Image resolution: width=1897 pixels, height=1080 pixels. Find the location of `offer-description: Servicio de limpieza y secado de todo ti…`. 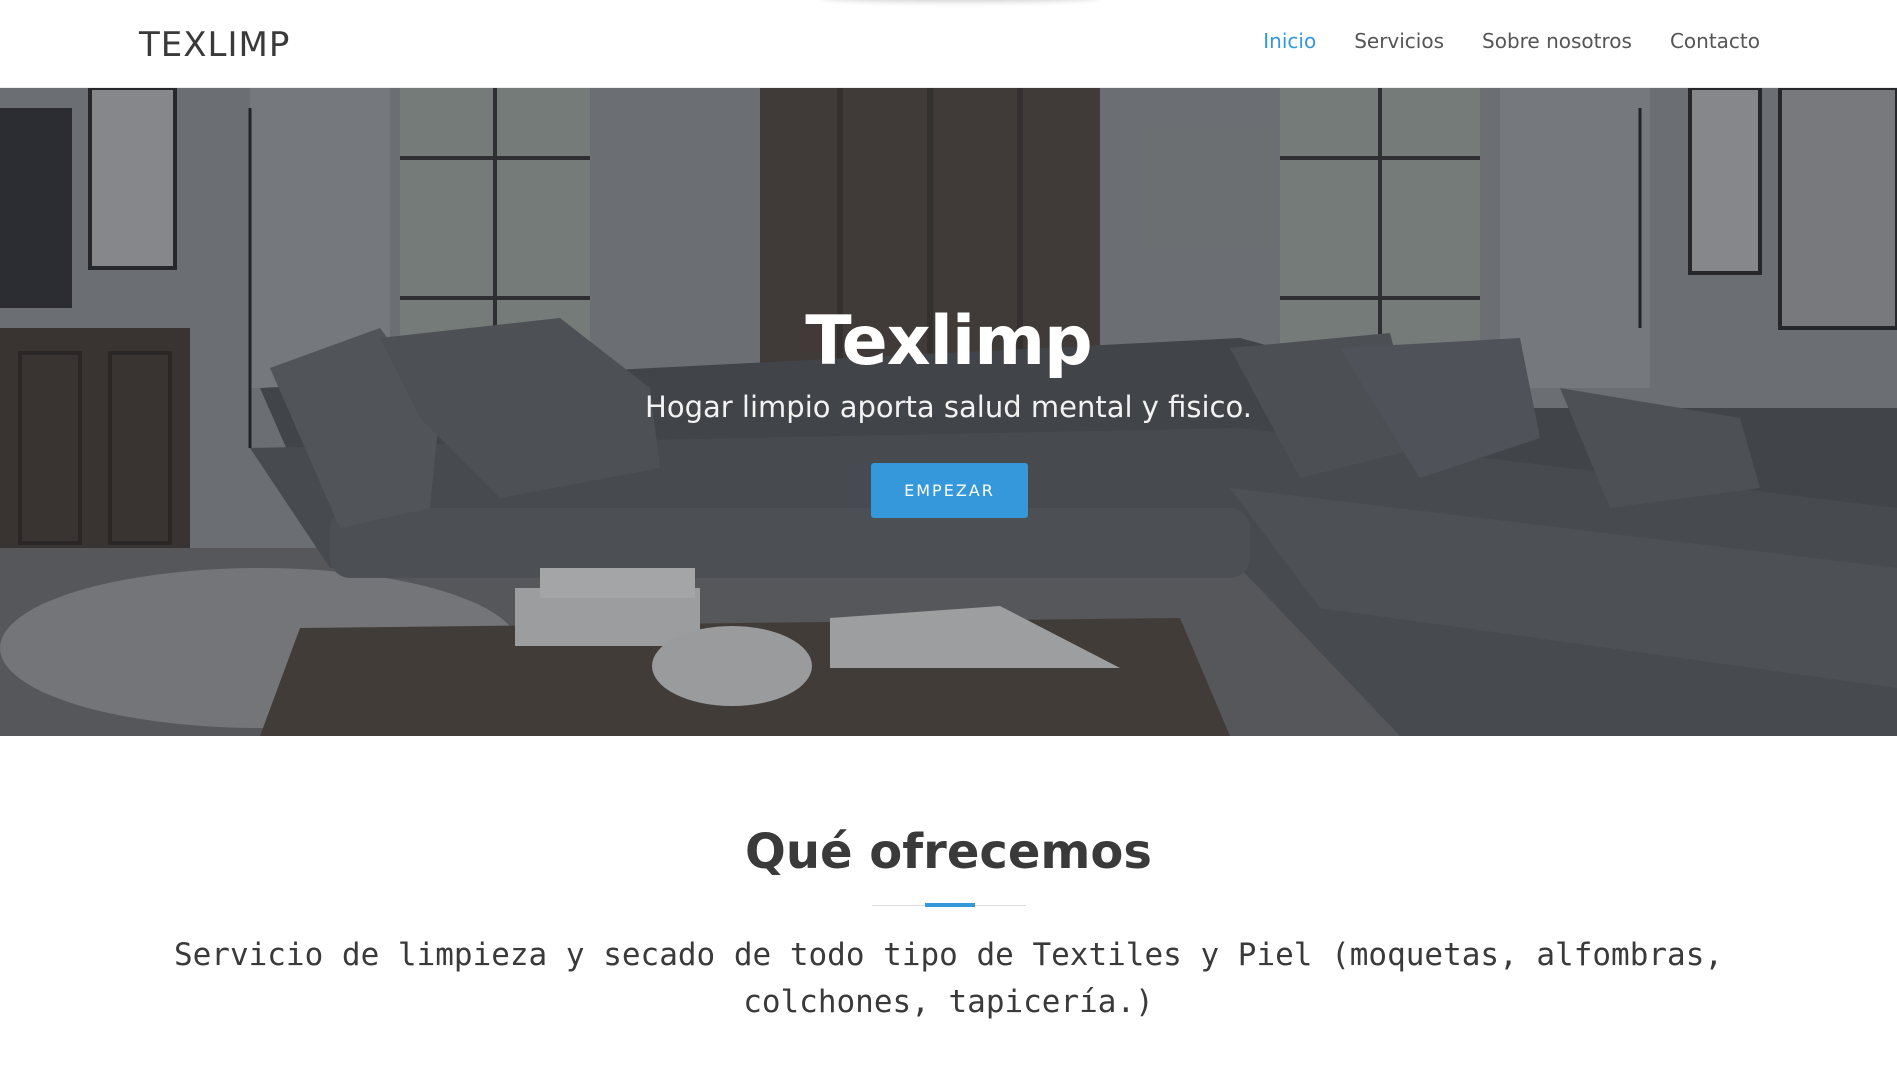

offer-description: Servicio de limpieza y secado de todo ti… is located at coordinates (948, 978).